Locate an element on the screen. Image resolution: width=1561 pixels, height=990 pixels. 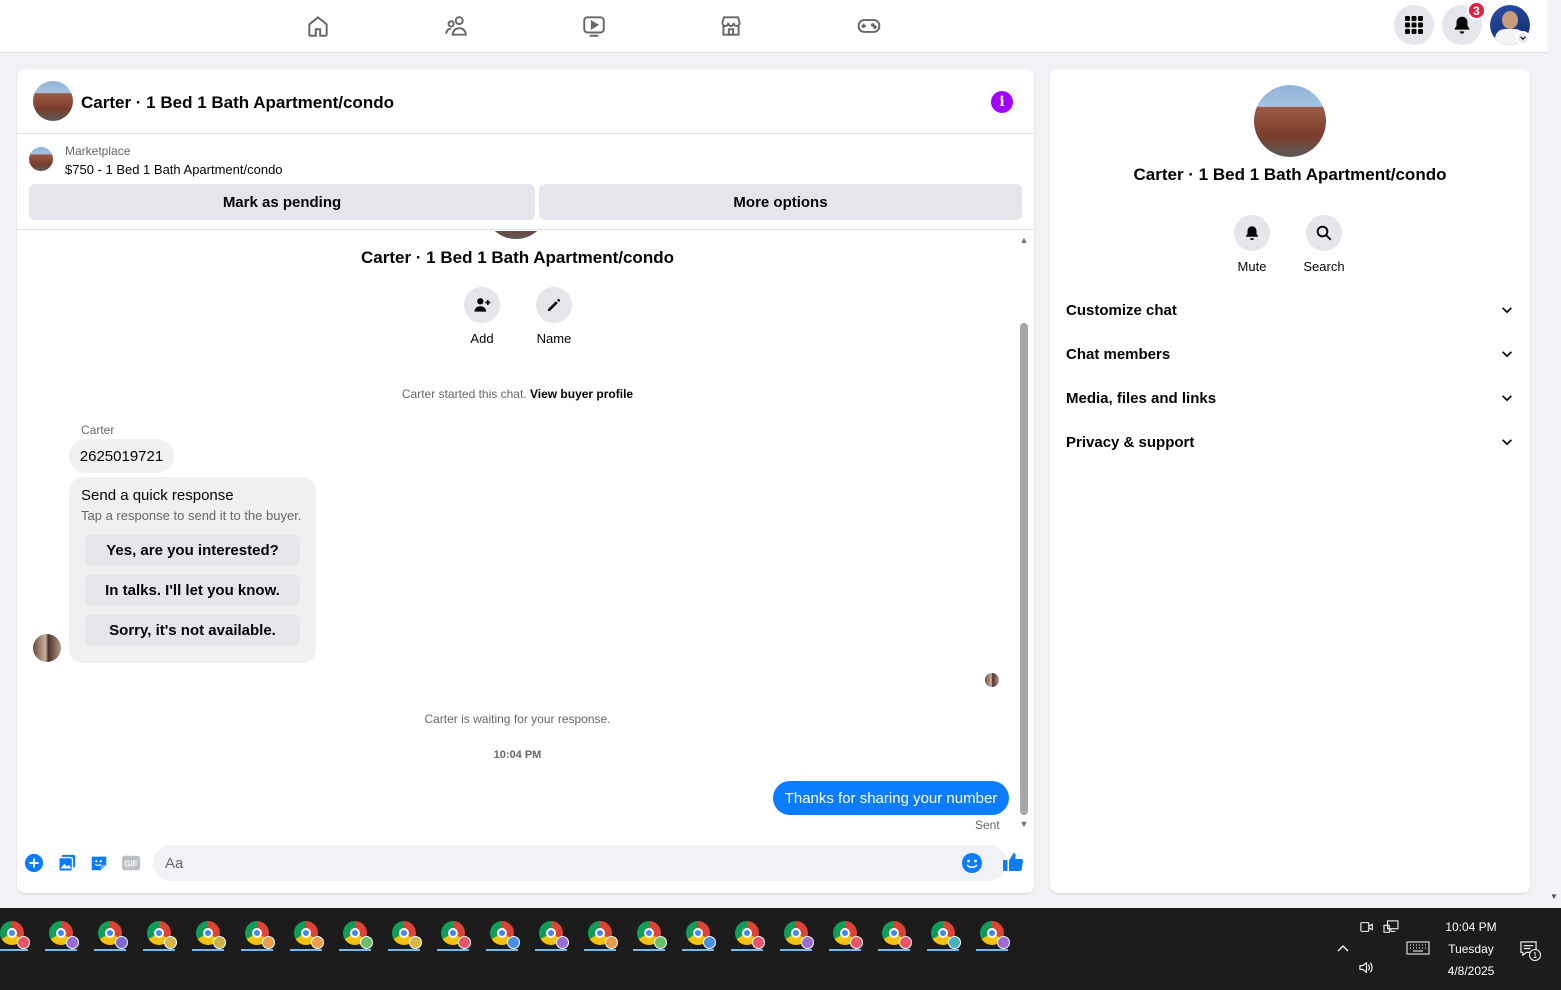
menu-grid-button is located at coordinates (1414, 25).